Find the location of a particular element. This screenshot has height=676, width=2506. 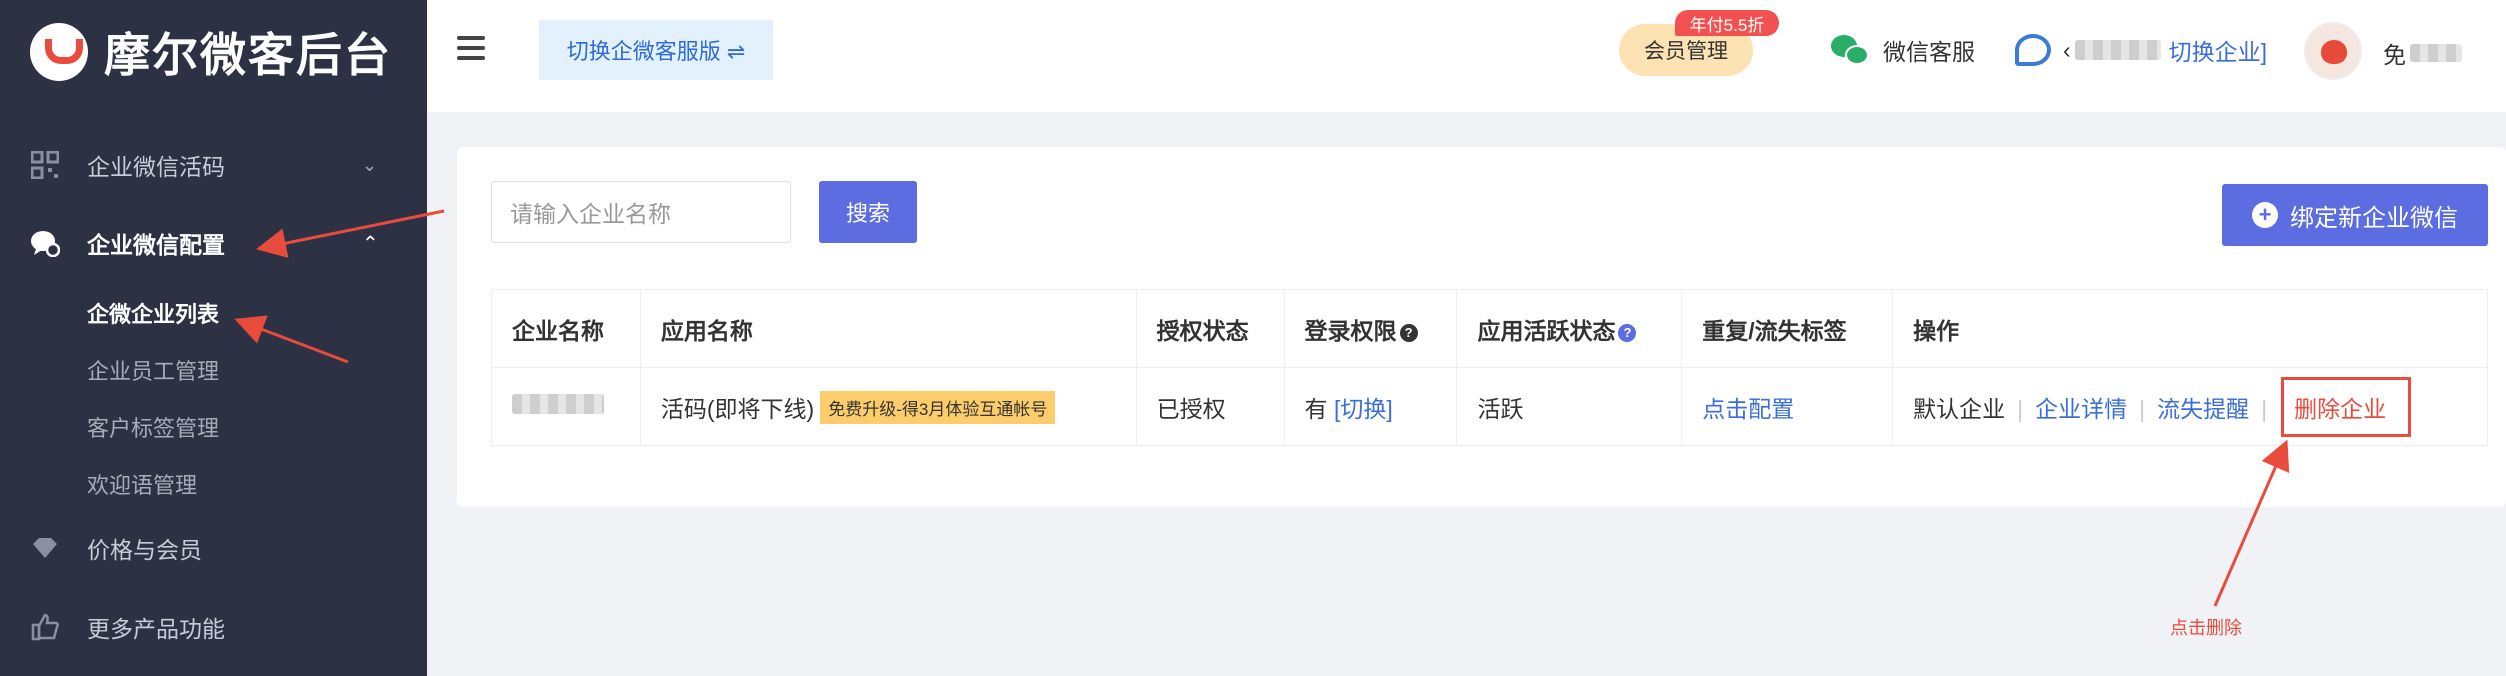

brand-logo-icon is located at coordinates (59, 52).